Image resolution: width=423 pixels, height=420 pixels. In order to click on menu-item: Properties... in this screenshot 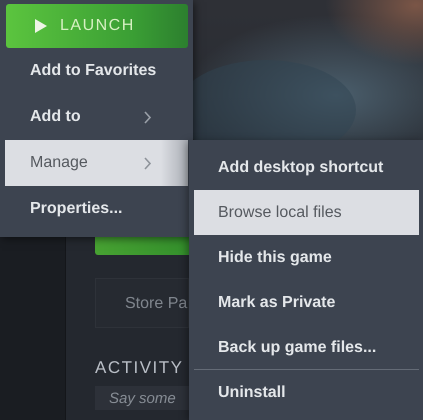, I will do `click(96, 209)`.